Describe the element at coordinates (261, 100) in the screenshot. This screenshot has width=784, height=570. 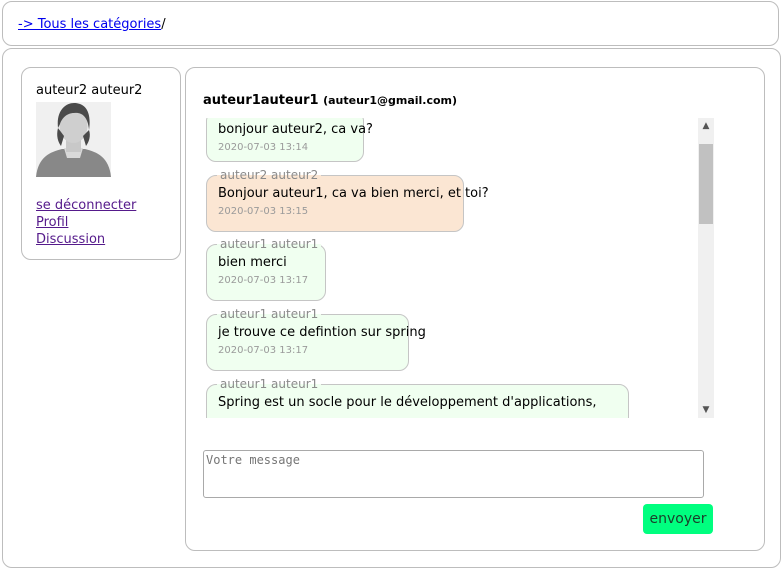
I see `chat-contact-name: auteur1auteur1` at that location.